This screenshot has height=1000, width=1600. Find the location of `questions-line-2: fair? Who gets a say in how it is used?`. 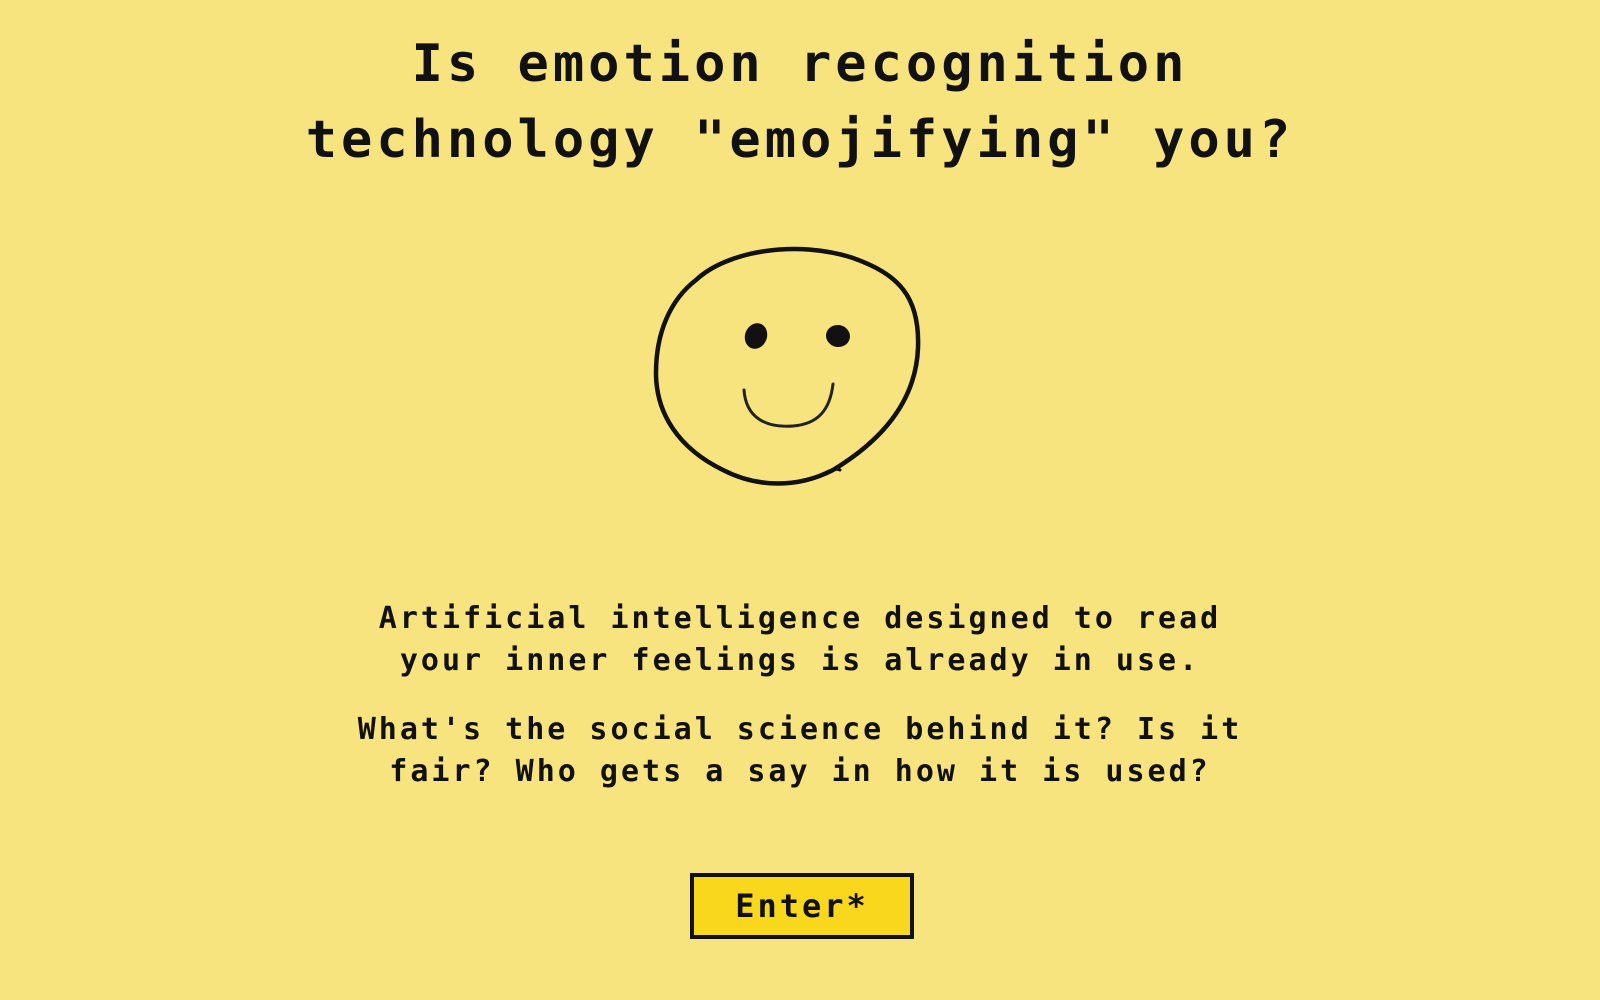

questions-line-2: fair? Who gets a say in how it is used? is located at coordinates (800, 771).